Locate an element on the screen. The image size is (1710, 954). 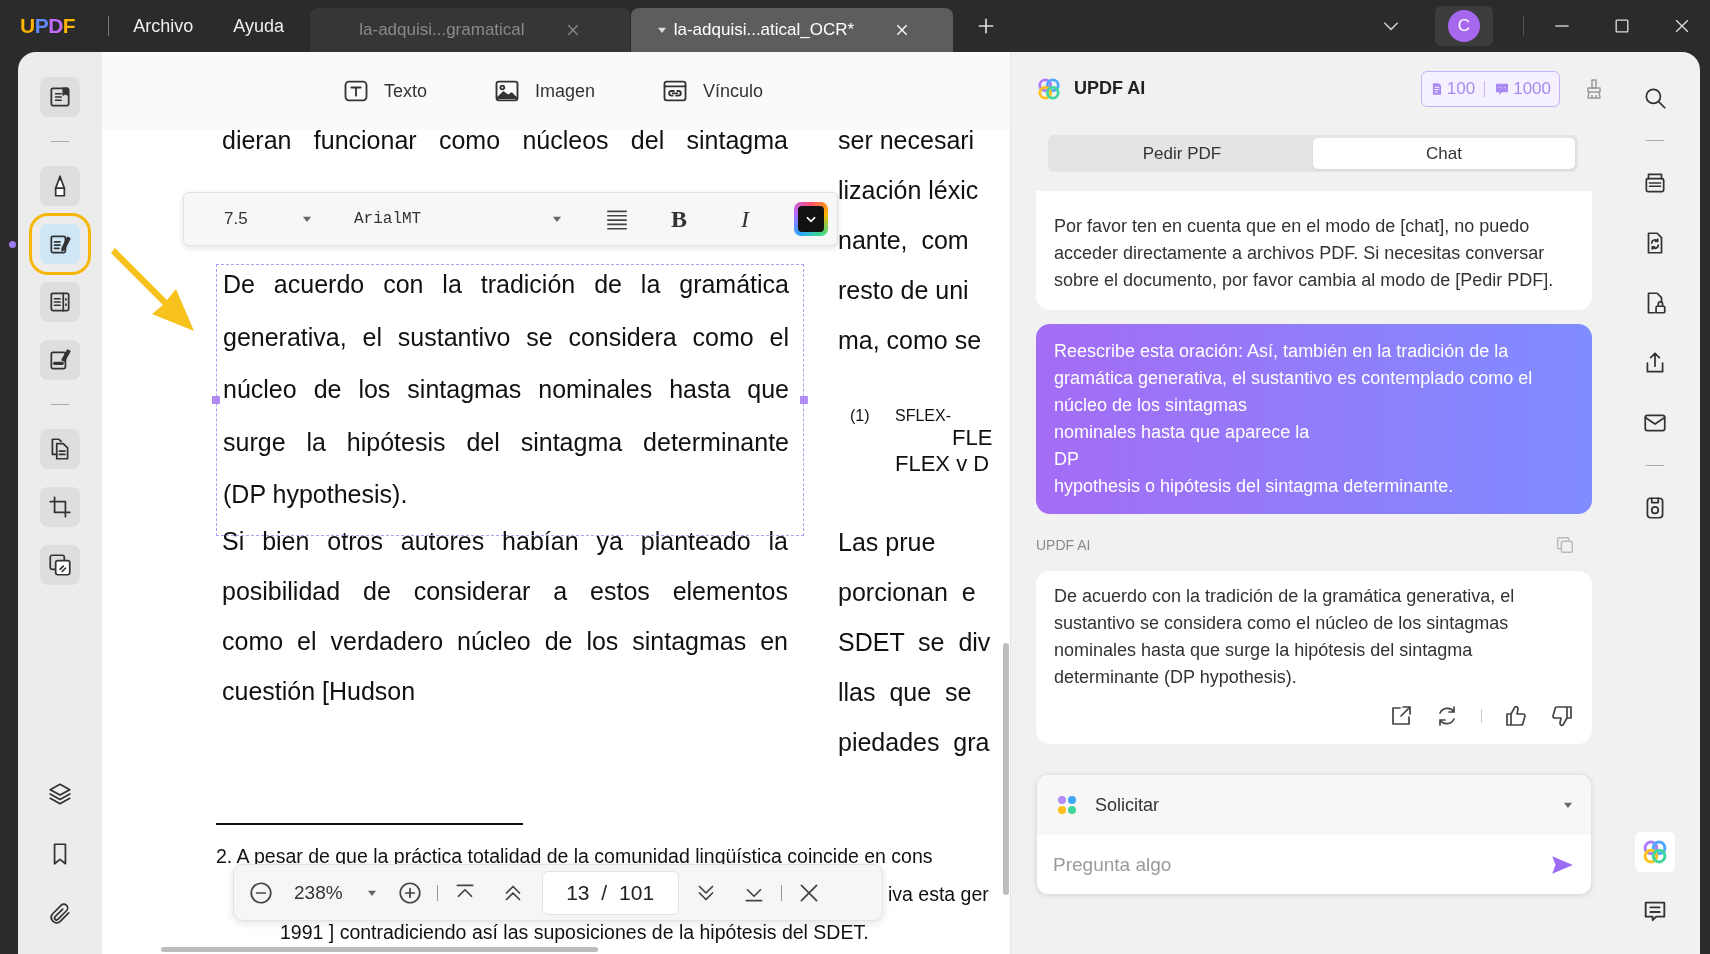
export-icon is located at coordinates (1401, 716).